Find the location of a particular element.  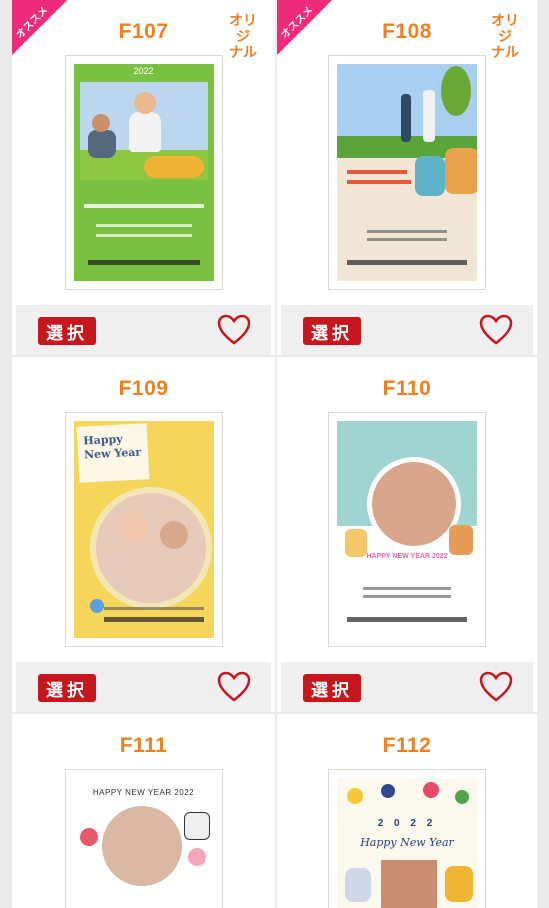

template-code: F109 is located at coordinates (143, 388).